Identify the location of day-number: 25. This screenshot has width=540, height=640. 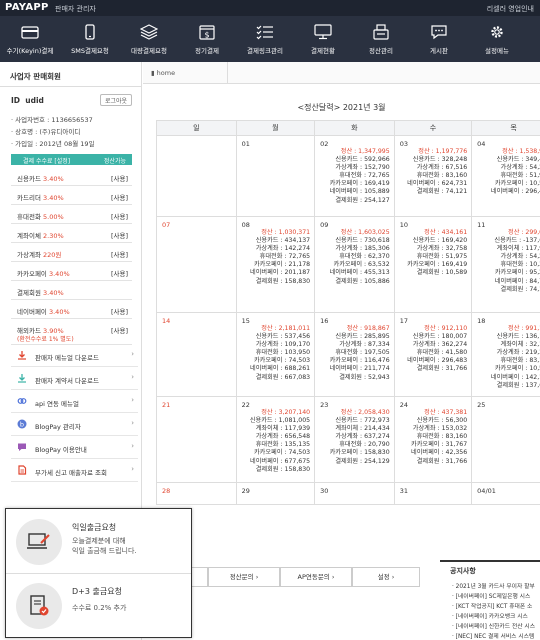
(481, 405).